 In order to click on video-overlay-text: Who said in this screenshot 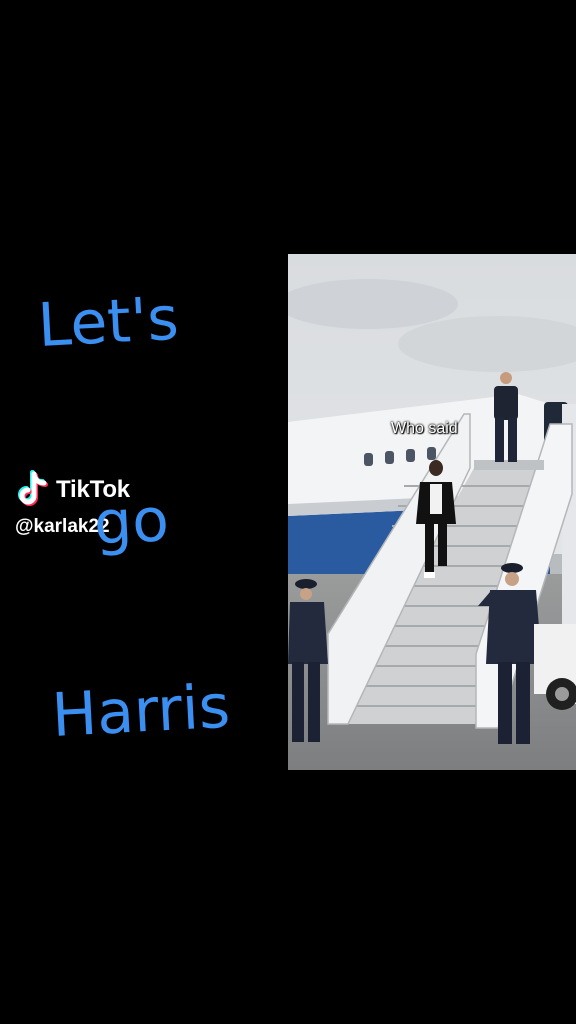, I will do `click(424, 428)`.